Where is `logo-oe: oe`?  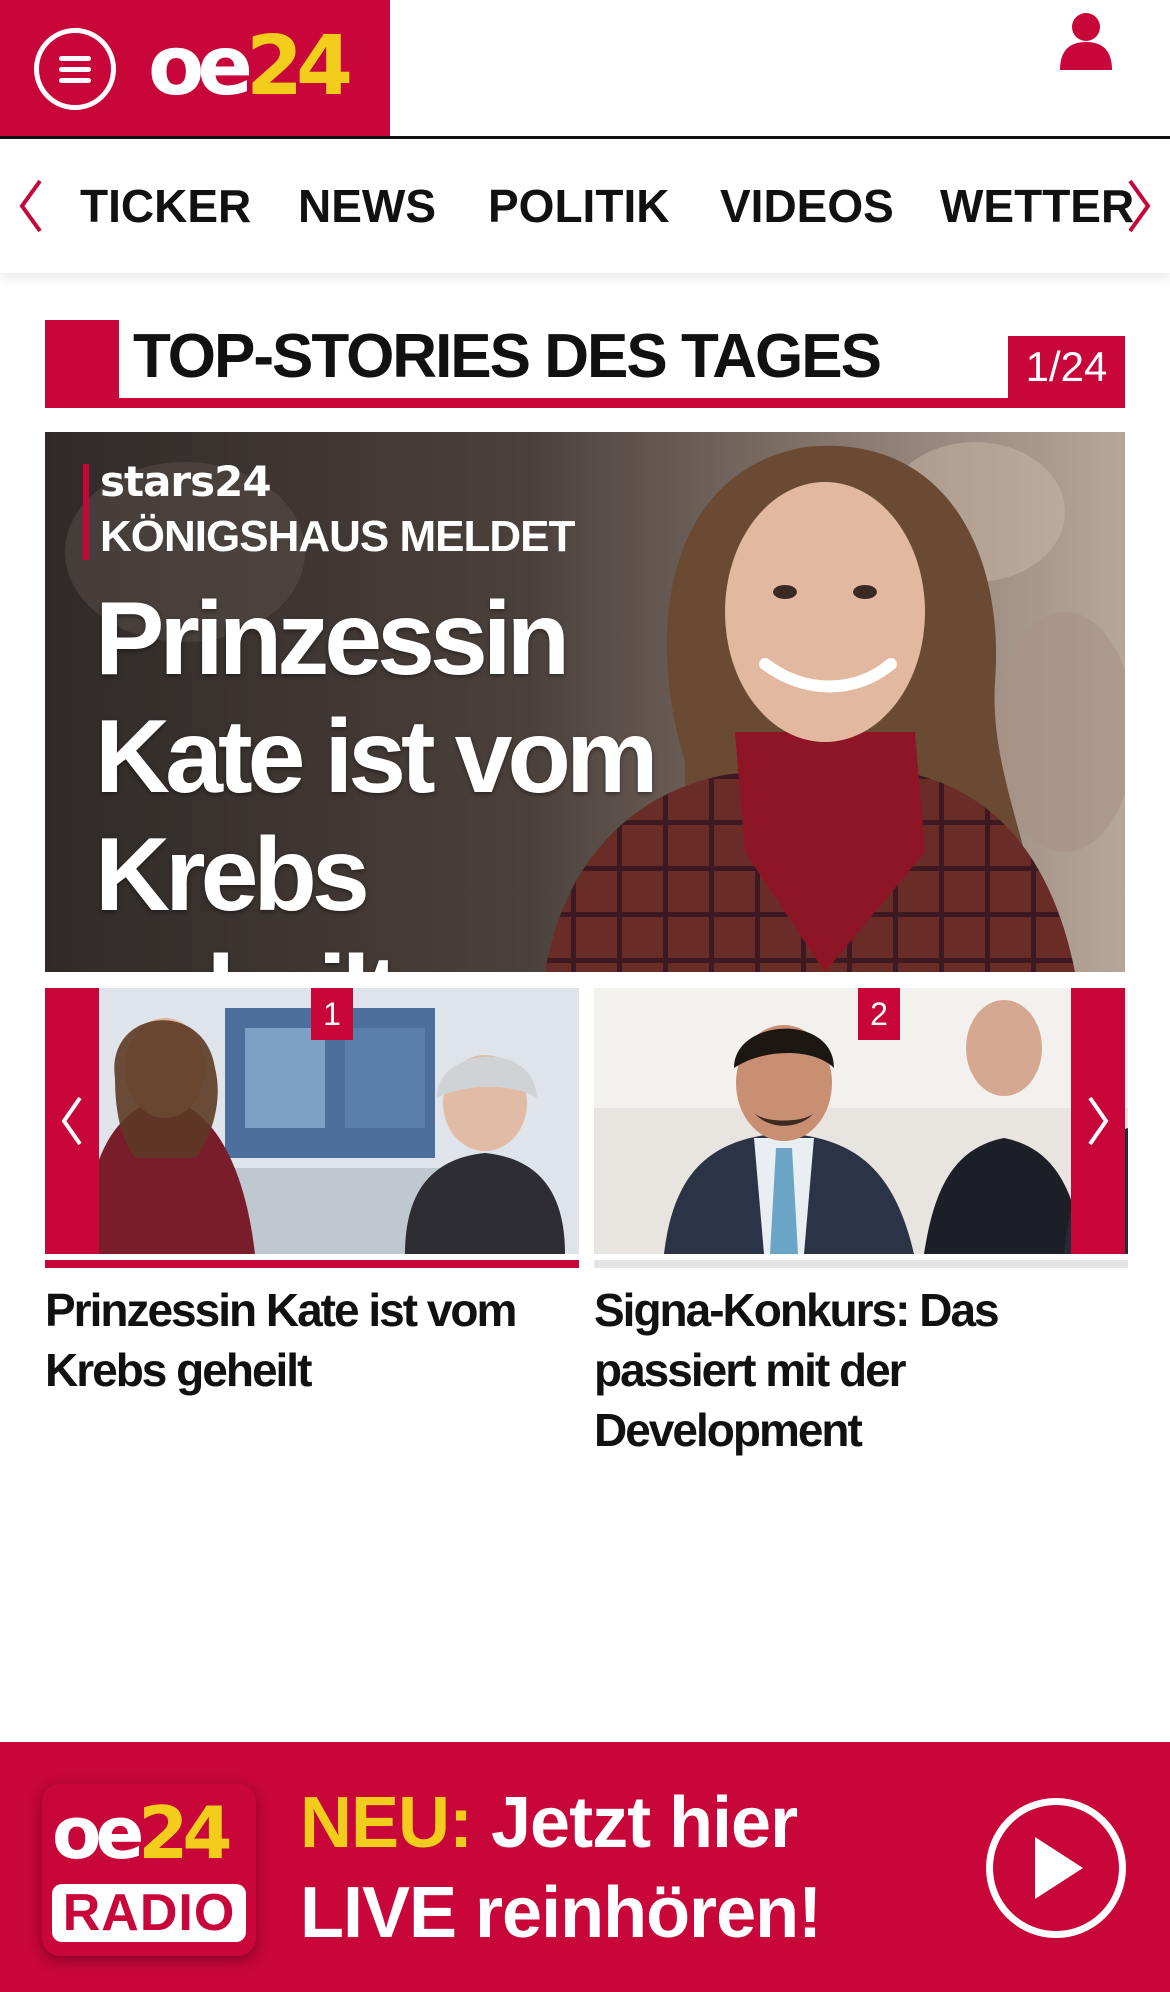
logo-oe: oe is located at coordinates (200, 66).